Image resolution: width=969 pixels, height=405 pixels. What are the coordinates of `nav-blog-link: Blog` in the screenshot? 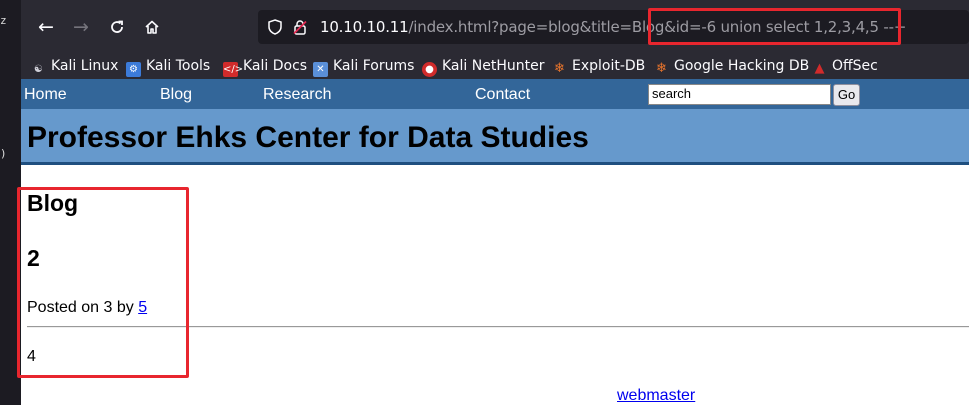 It's located at (176, 94).